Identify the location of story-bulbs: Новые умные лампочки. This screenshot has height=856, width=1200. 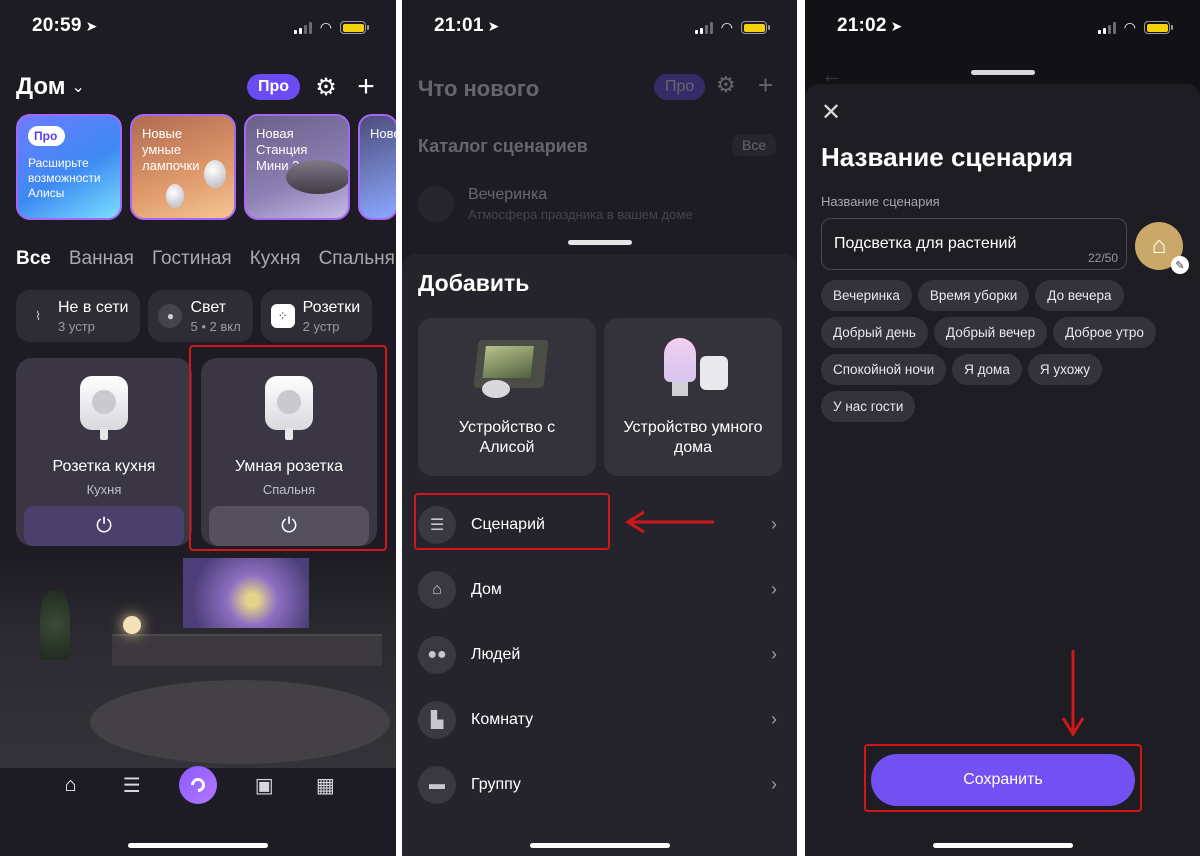
(183, 167).